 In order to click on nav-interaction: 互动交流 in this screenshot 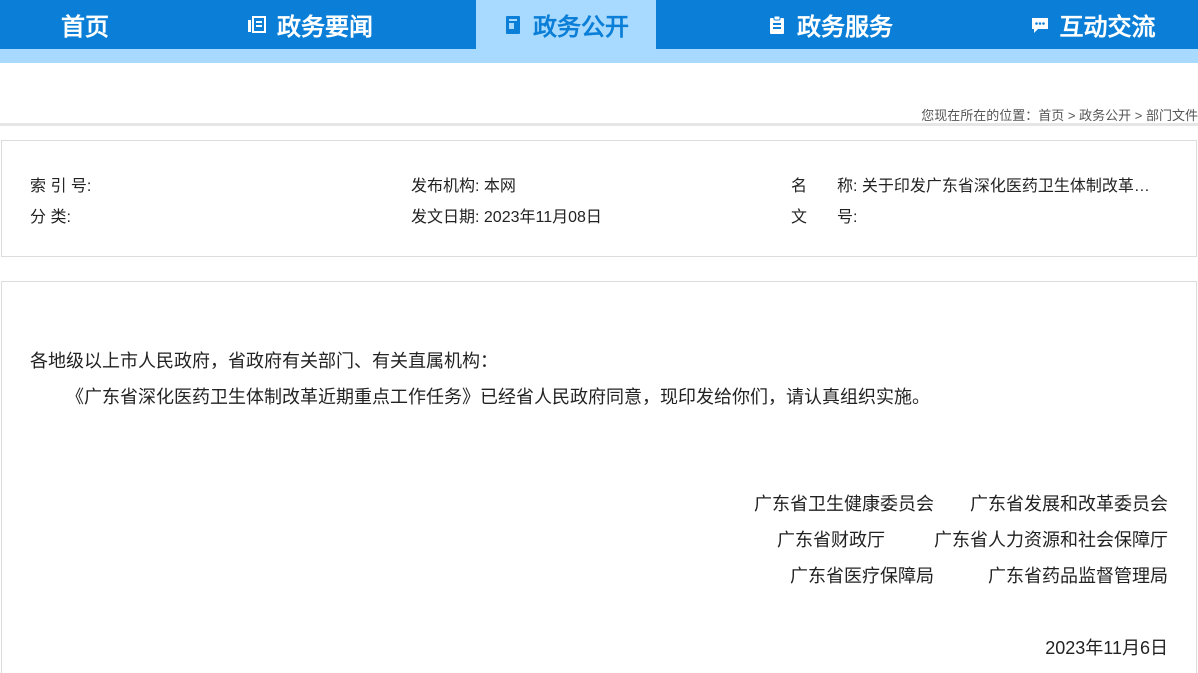, I will do `click(1092, 24)`.